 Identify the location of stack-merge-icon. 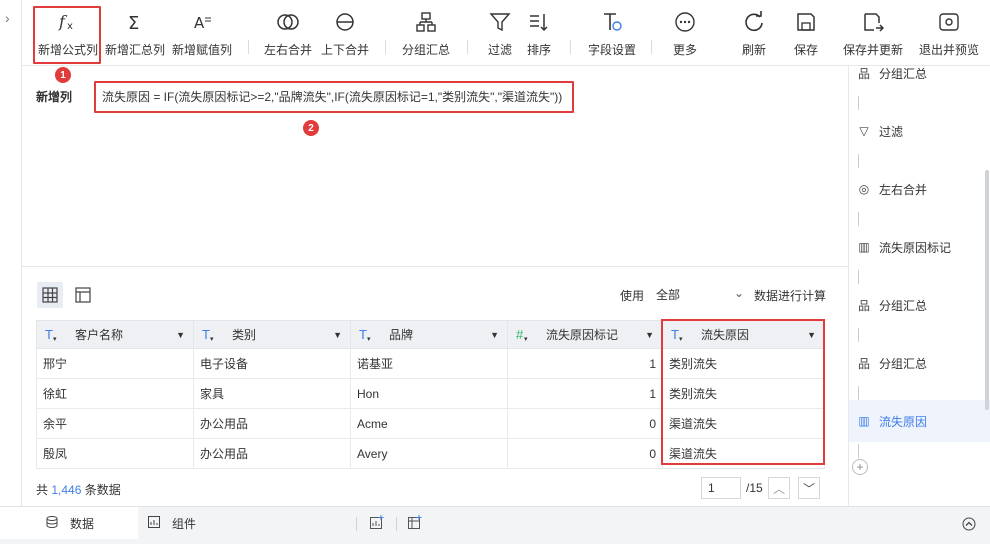
(345, 22).